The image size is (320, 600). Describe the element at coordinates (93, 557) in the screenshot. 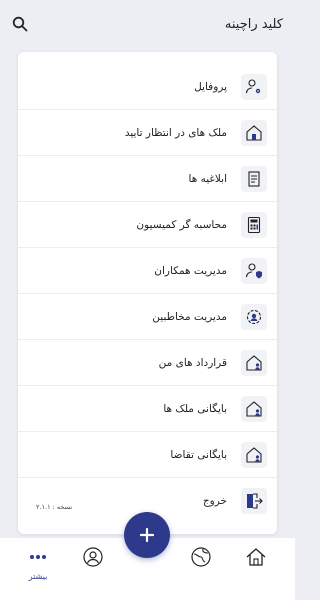

I see `user-icon` at that location.